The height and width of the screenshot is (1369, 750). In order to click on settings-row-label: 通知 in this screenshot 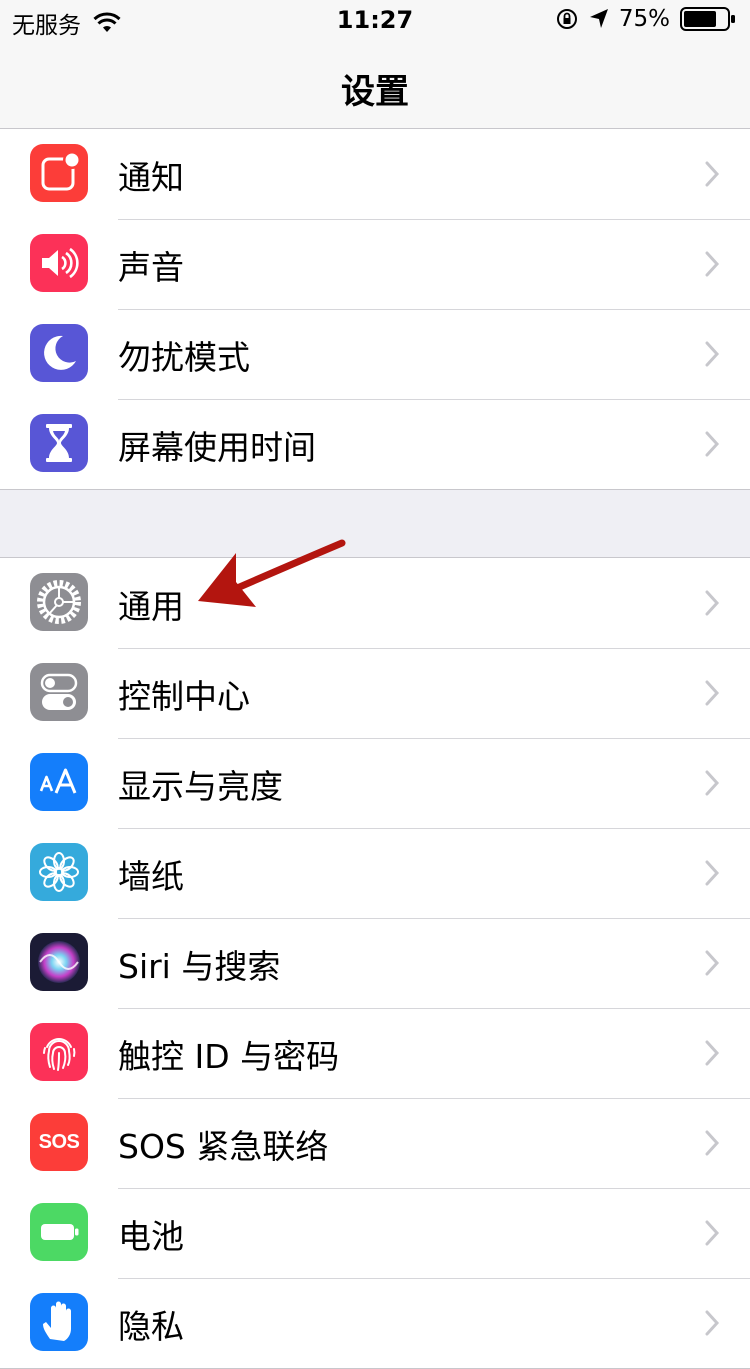, I will do `click(151, 177)`.